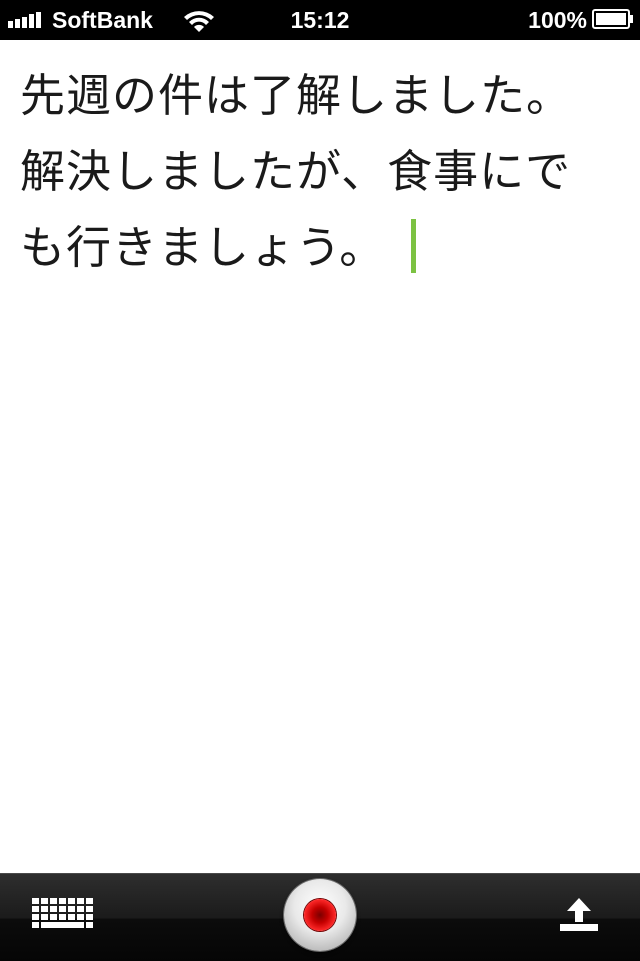  I want to click on text-line-content: も行きましょう。, so click(203, 247).